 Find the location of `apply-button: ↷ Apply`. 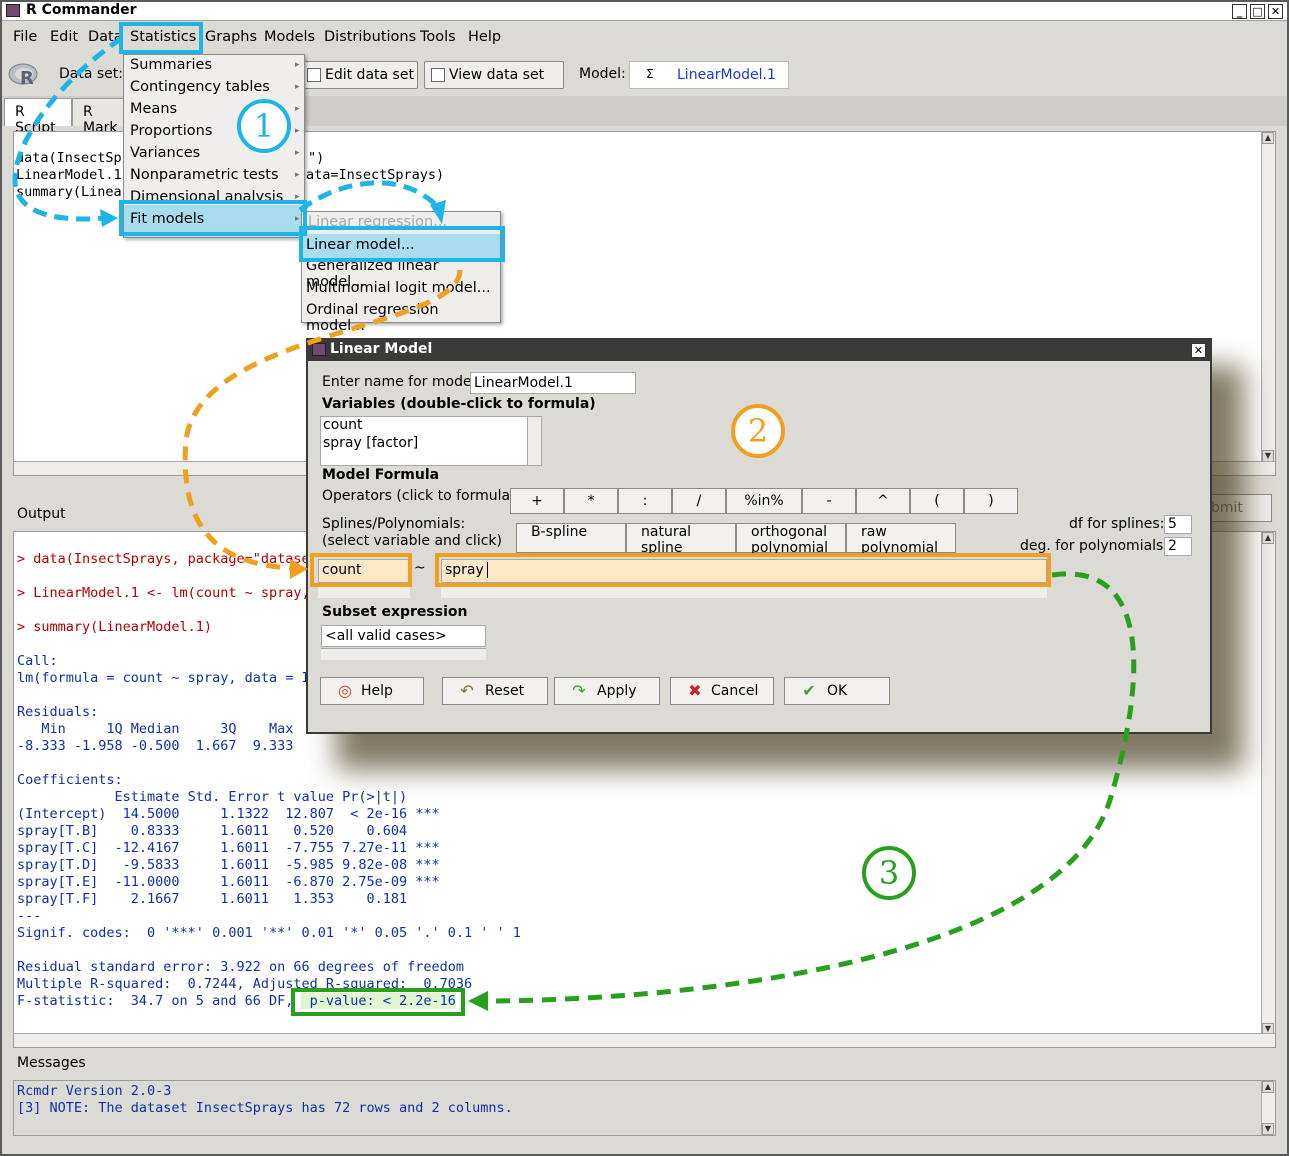

apply-button: ↷ Apply is located at coordinates (607, 691).